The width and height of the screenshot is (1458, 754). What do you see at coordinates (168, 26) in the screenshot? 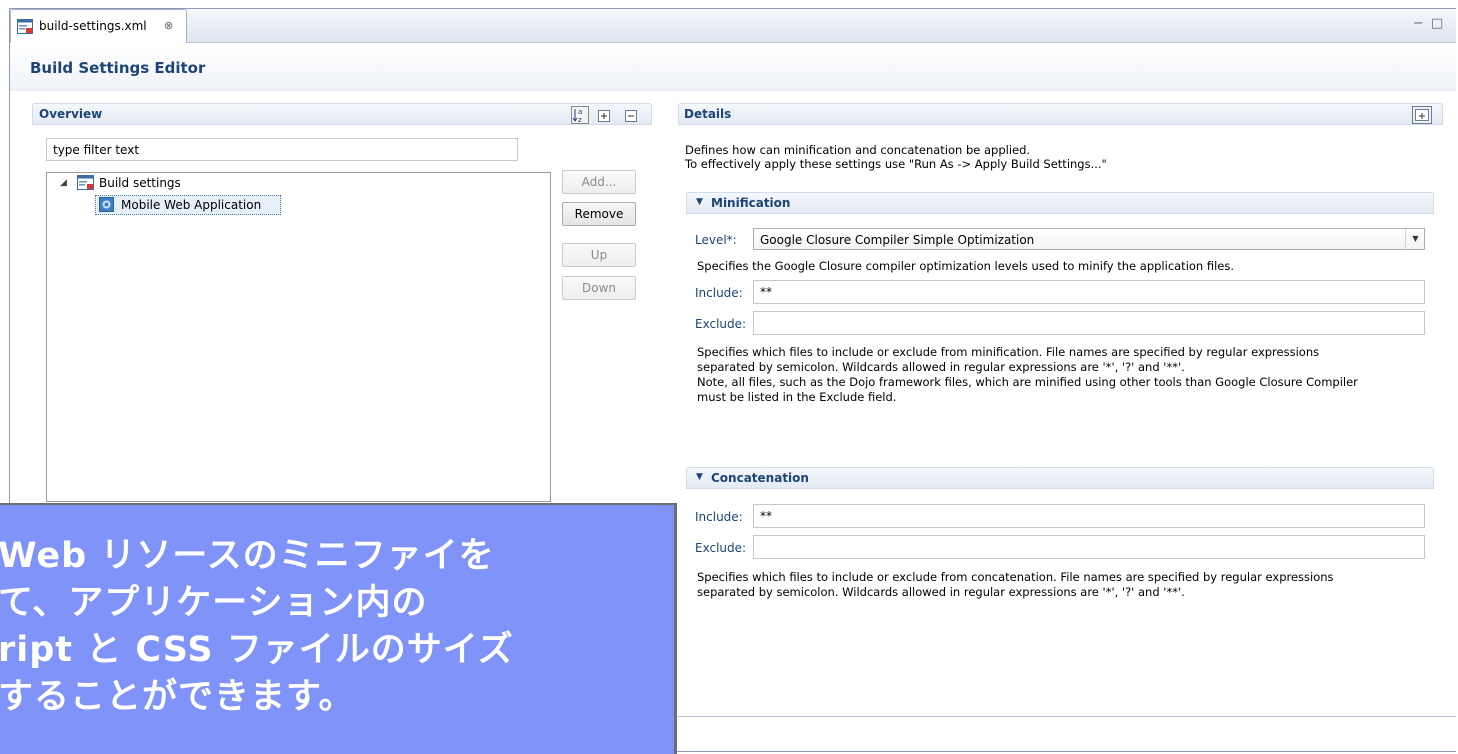
I see `close-icon: ⊗` at bounding box center [168, 26].